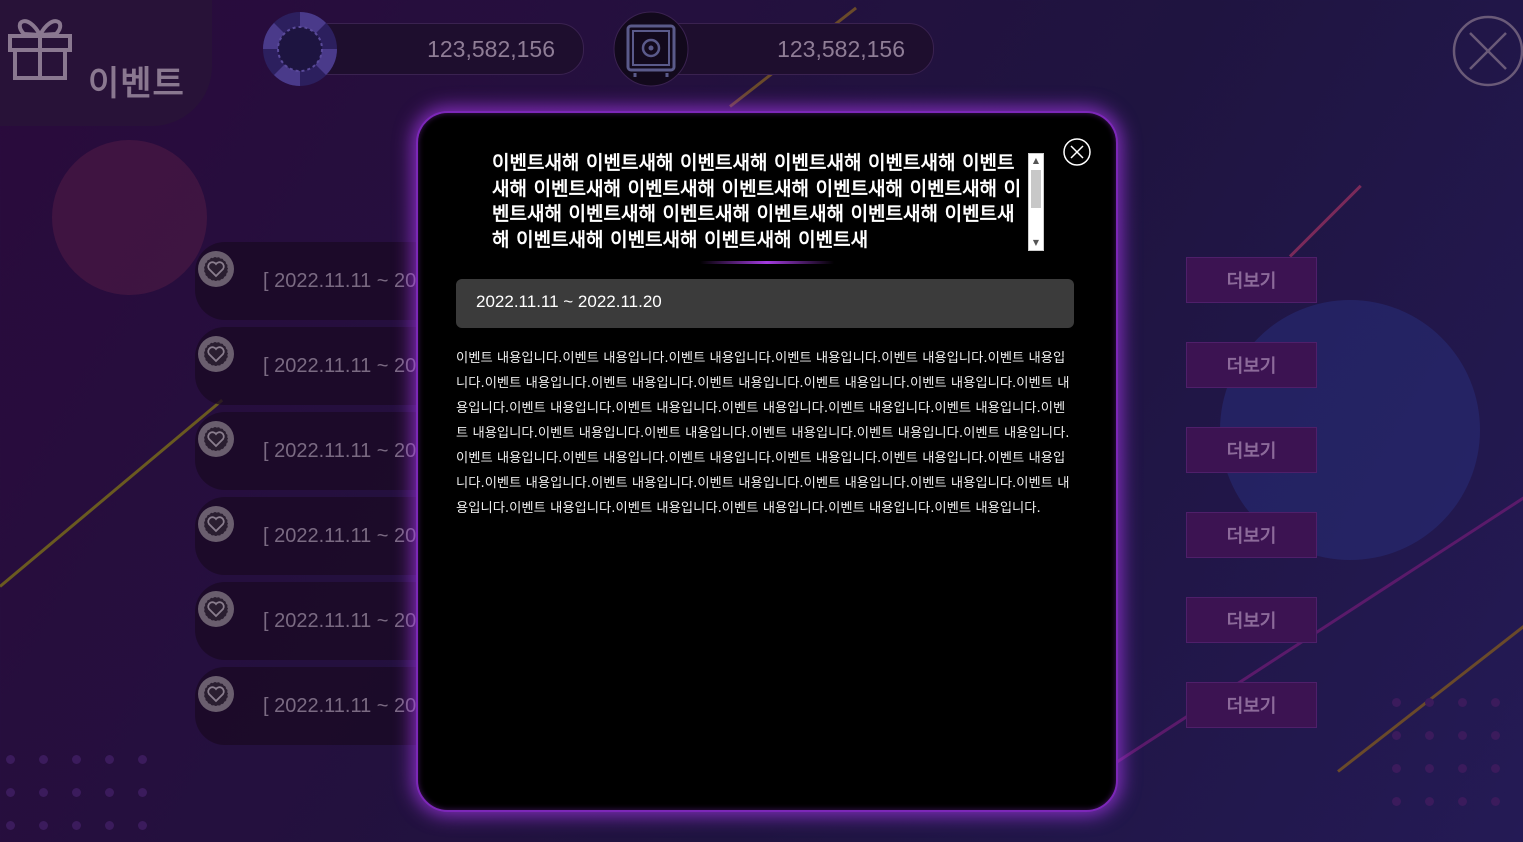  I want to click on safe-balance-value: 123,582,156, so click(841, 49).